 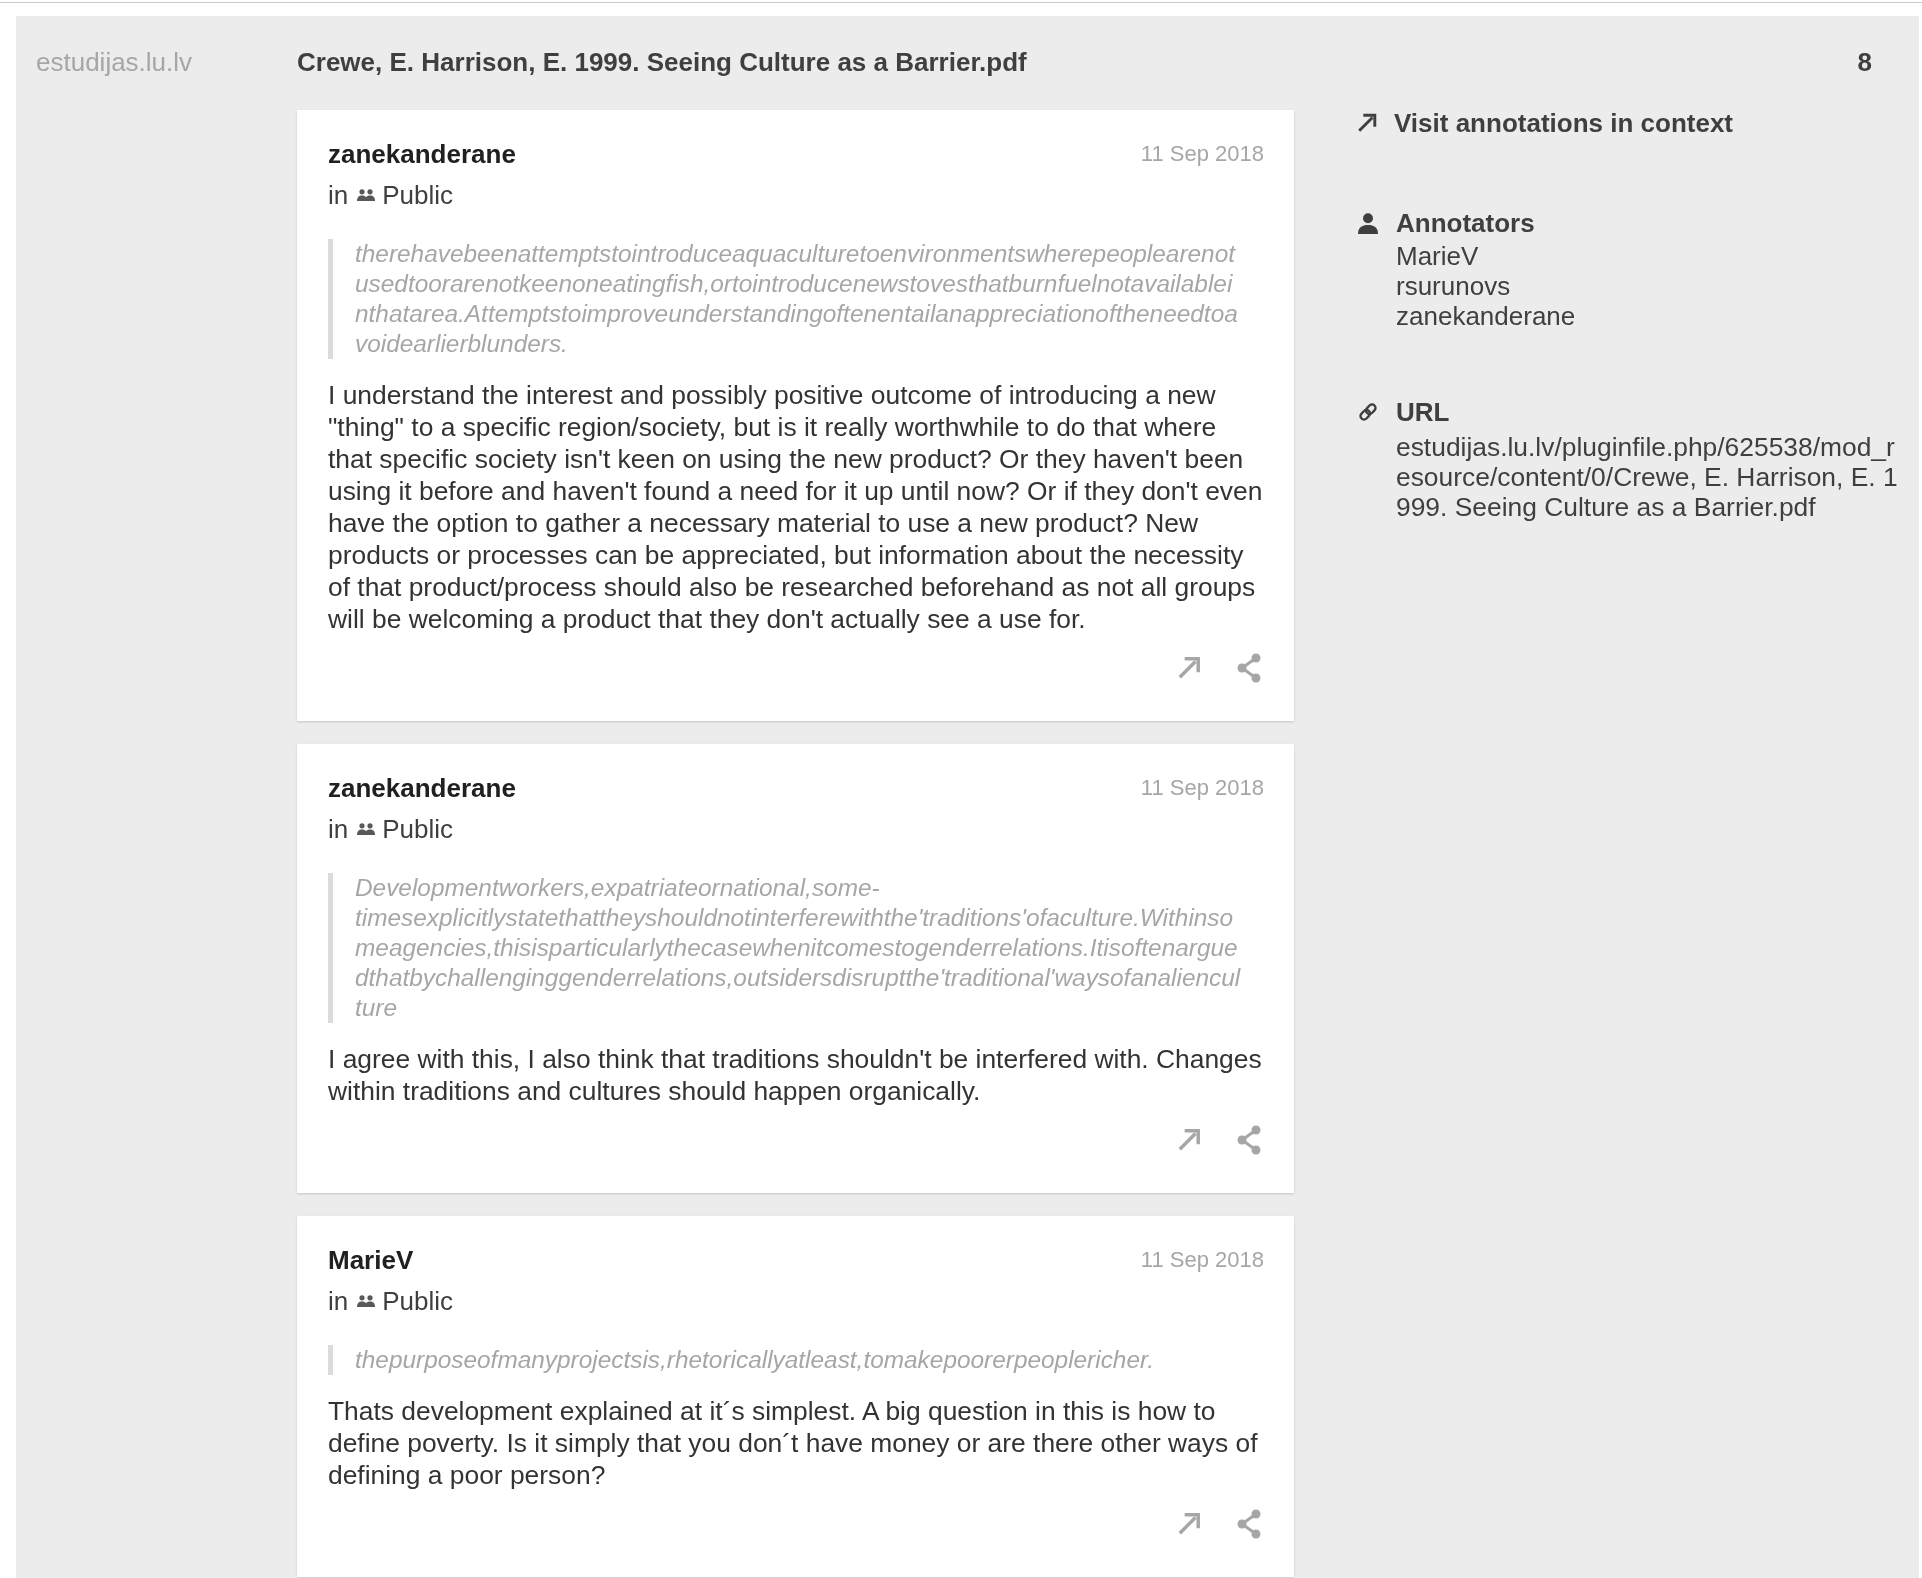 What do you see at coordinates (796, 299) in the screenshot?
I see `quoted-text: therehavebeenattemptstointroduceaquaculturetoenvironmentswherepeoplearenotusedtoorarenotkeenoneatingfish,ortointroducenewstovesthatburnfuelnotavailableinthatarea.Attemptstoimproveunderstandingoftenentailanappreciationoftheneedtoavoidearlierblunders.` at bounding box center [796, 299].